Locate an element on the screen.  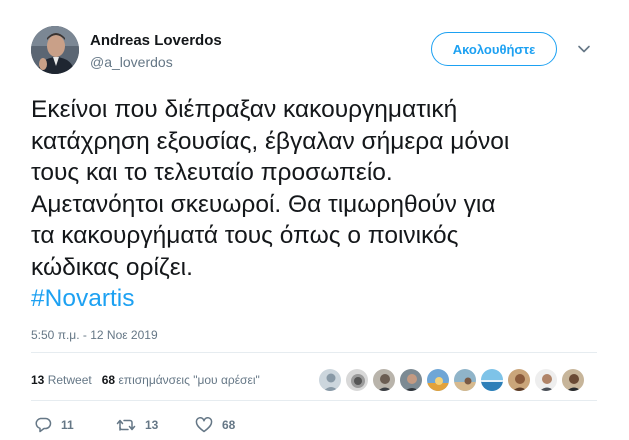
heart-icon is located at coordinates (204, 425).